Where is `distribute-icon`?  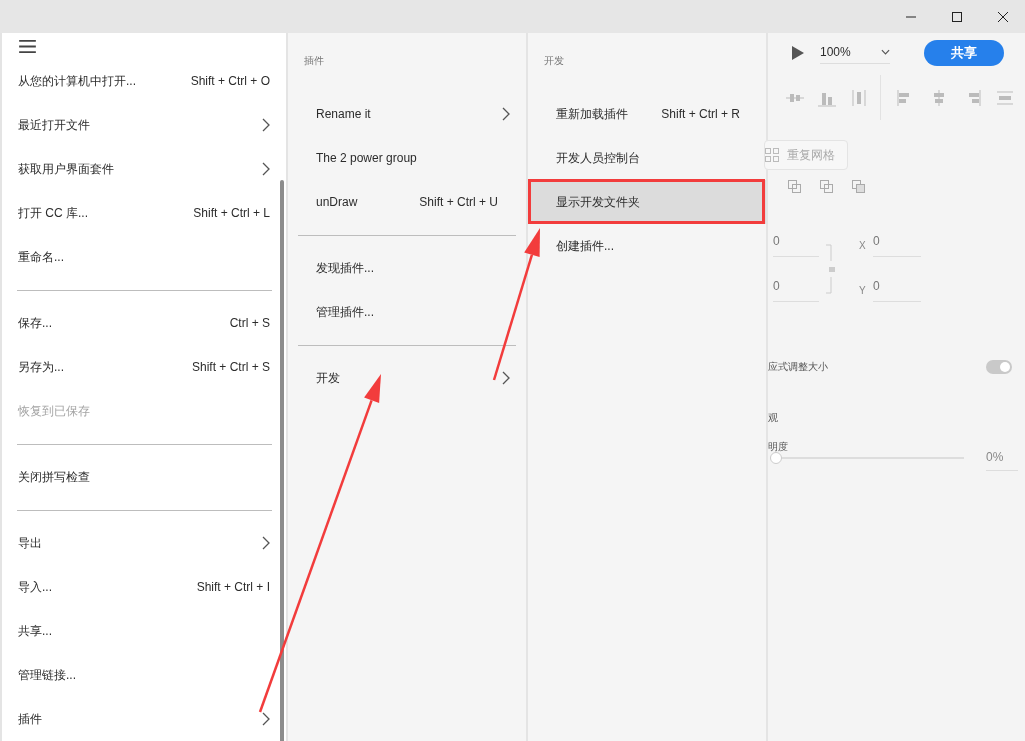
distribute-icon is located at coordinates (859, 97).